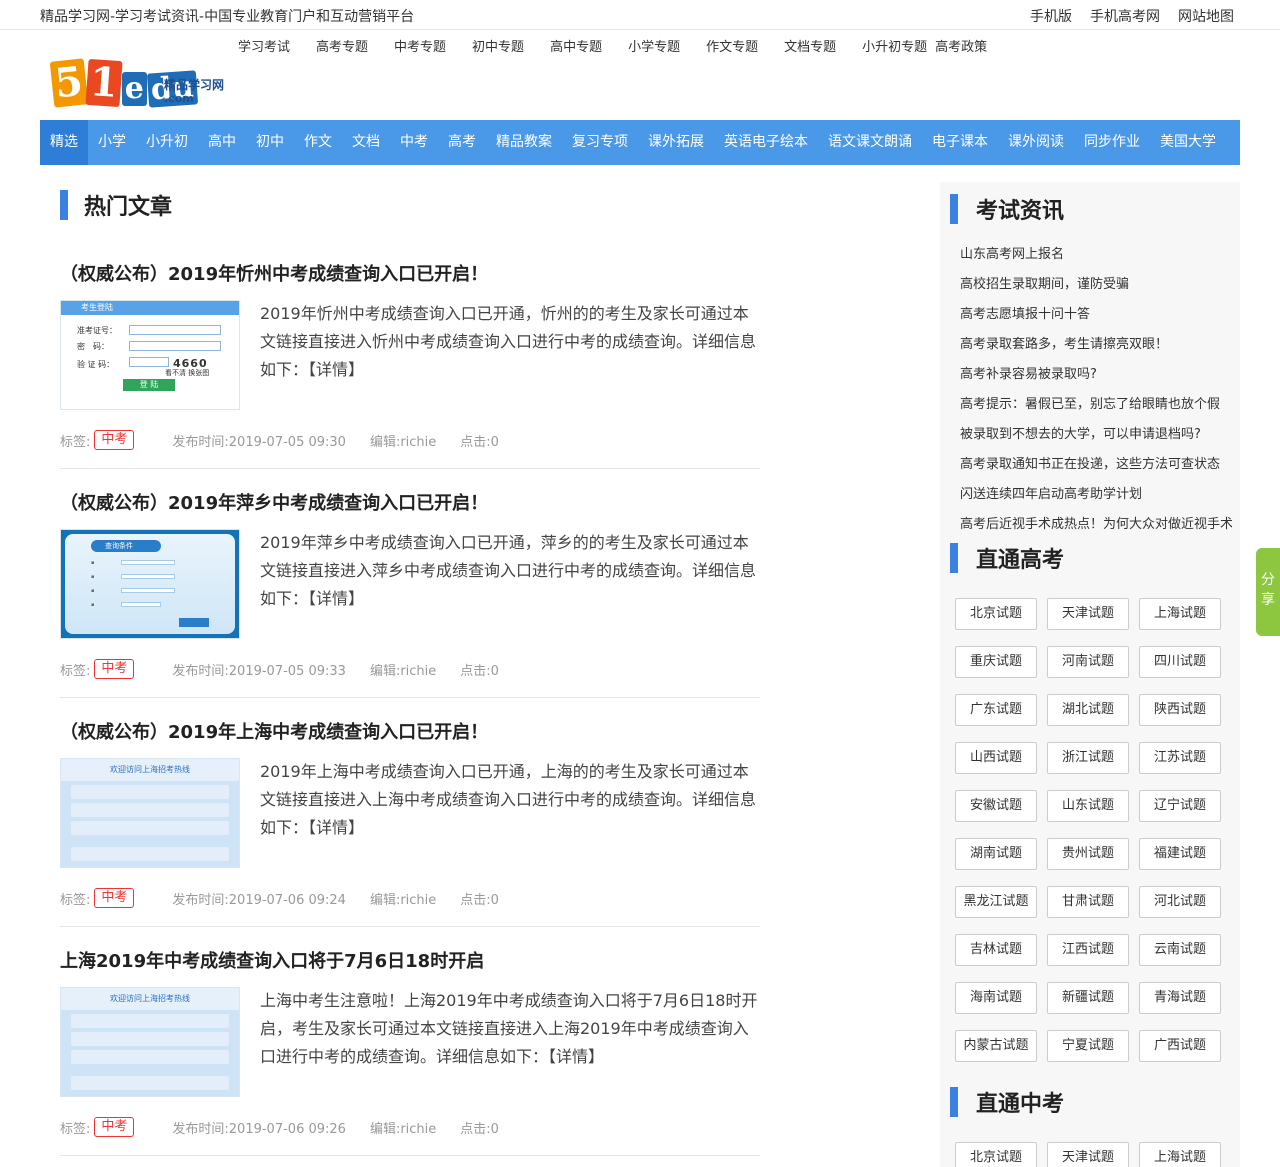  I want to click on topic-link: 高考专题, so click(342, 45).